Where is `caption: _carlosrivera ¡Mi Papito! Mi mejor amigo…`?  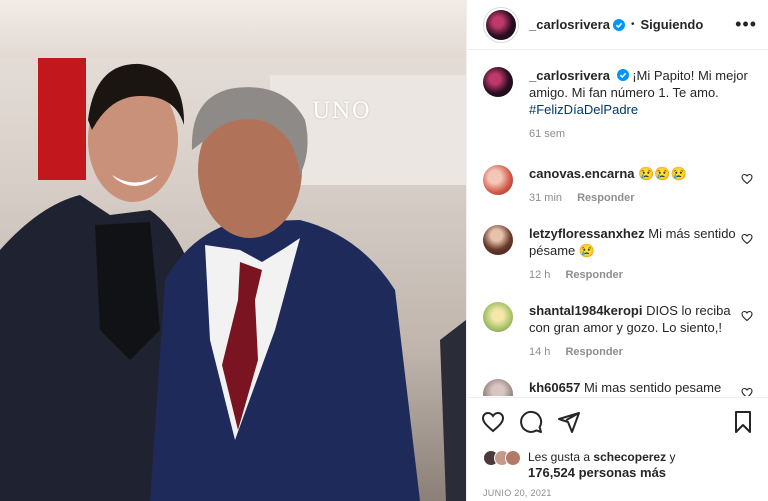
caption: _carlosrivera ¡Mi Papito! Mi mejor amigo… is located at coordinates (618, 105).